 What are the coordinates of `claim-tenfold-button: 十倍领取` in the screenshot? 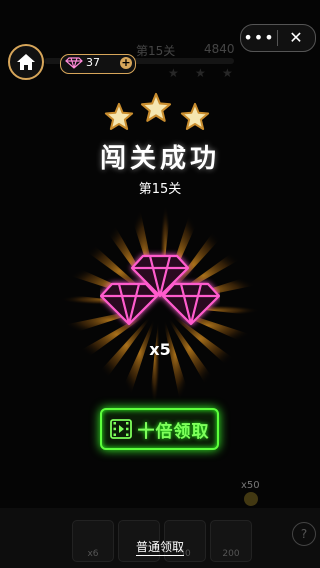 It's located at (159, 429).